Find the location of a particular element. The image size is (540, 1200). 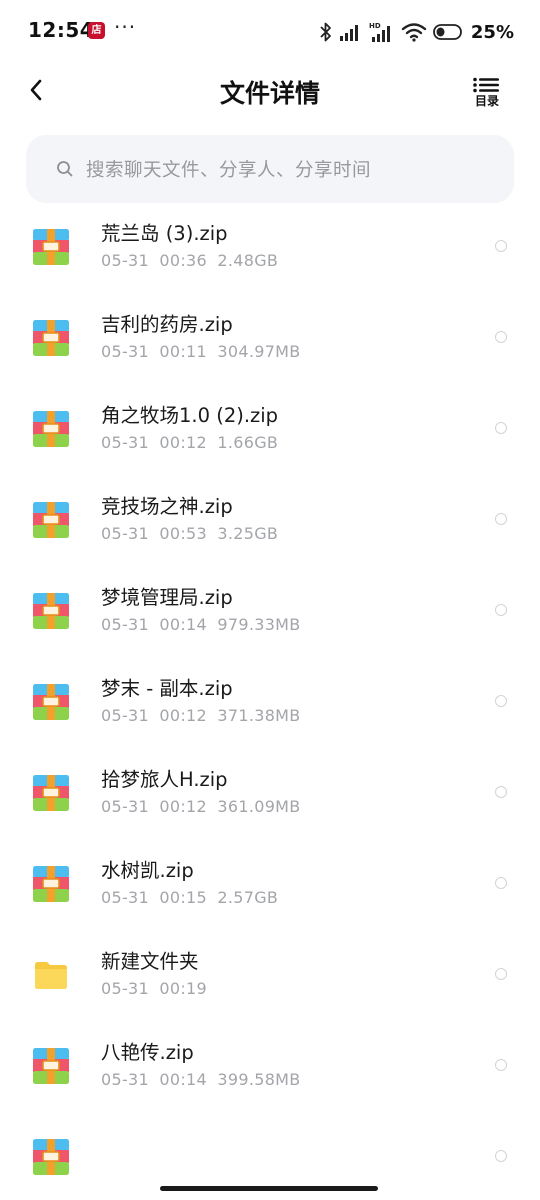

folder-icon is located at coordinates (51, 975).